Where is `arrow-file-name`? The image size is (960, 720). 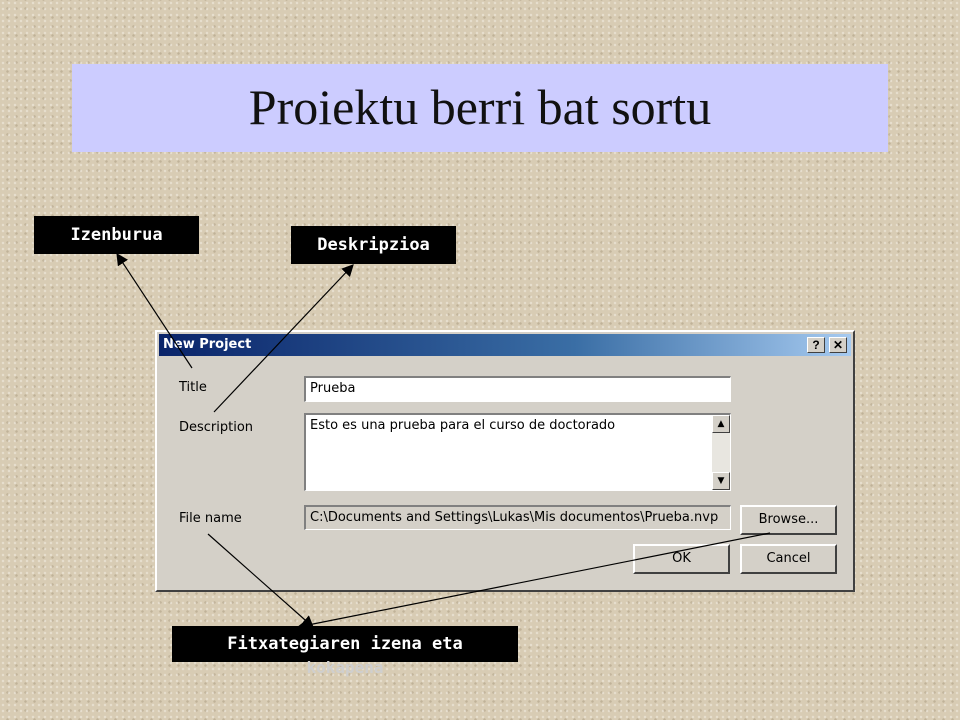 arrow-file-name is located at coordinates (260, 580).